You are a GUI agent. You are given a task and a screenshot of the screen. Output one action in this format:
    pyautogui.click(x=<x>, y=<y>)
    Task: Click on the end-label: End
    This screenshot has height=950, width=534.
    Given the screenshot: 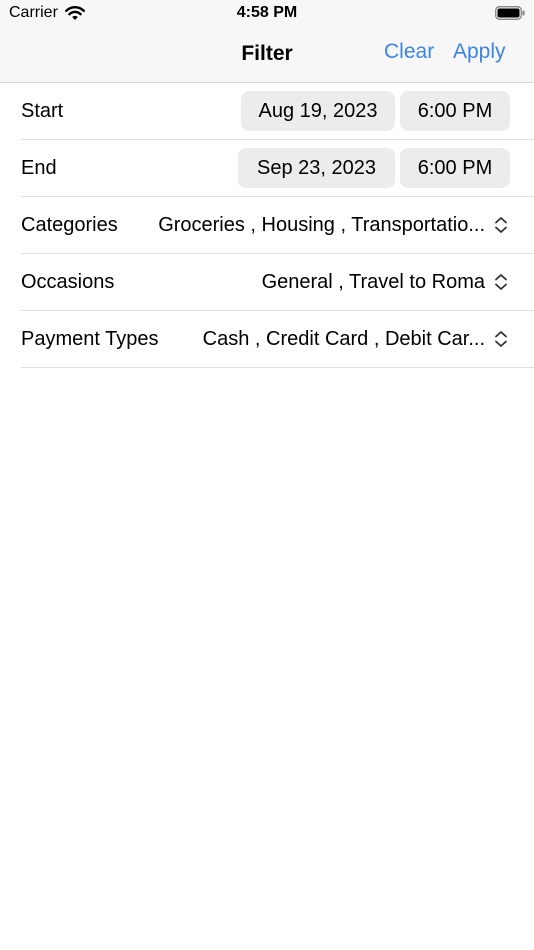 What is the action you would take?
    pyautogui.click(x=39, y=167)
    